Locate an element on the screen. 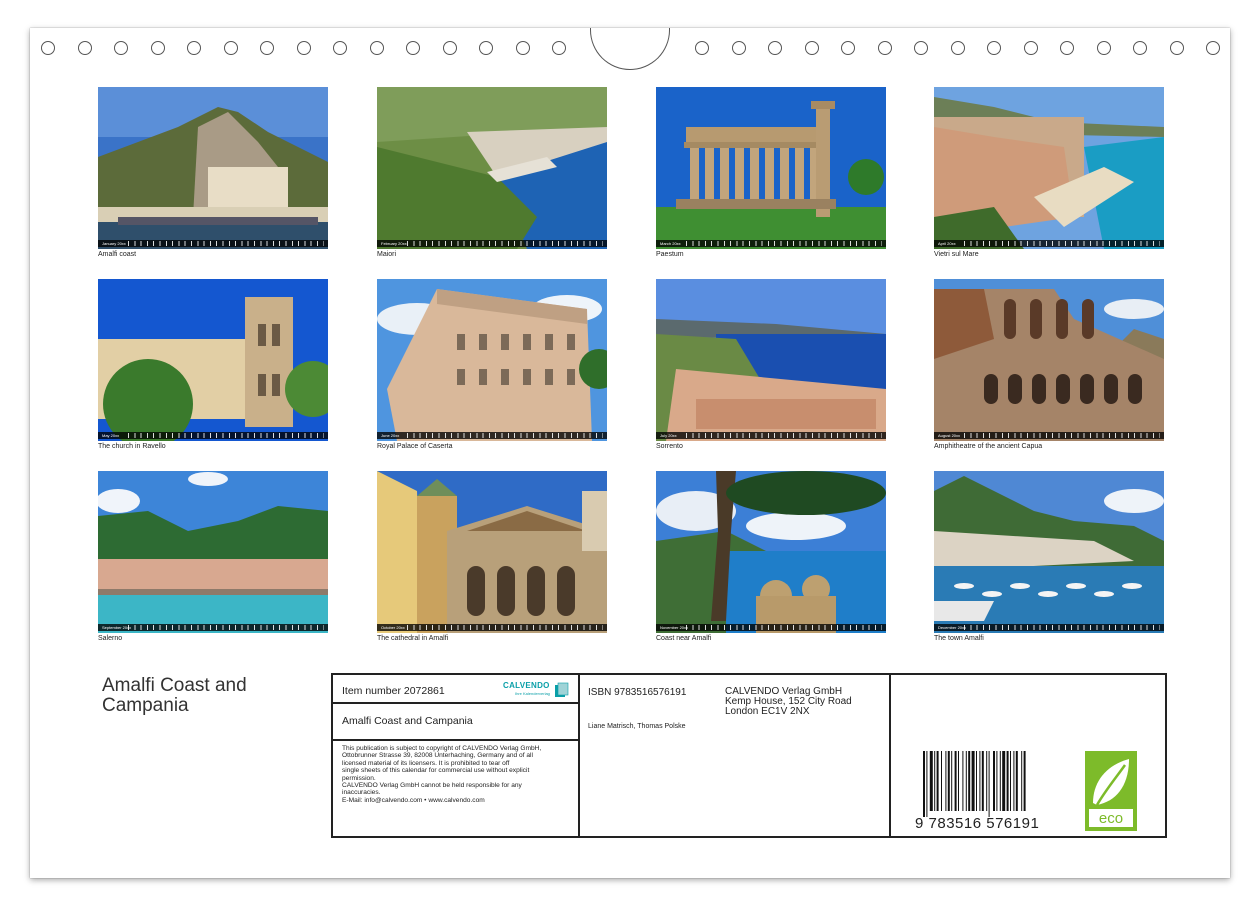  month-label: September 20xx is located at coordinates (117, 627).